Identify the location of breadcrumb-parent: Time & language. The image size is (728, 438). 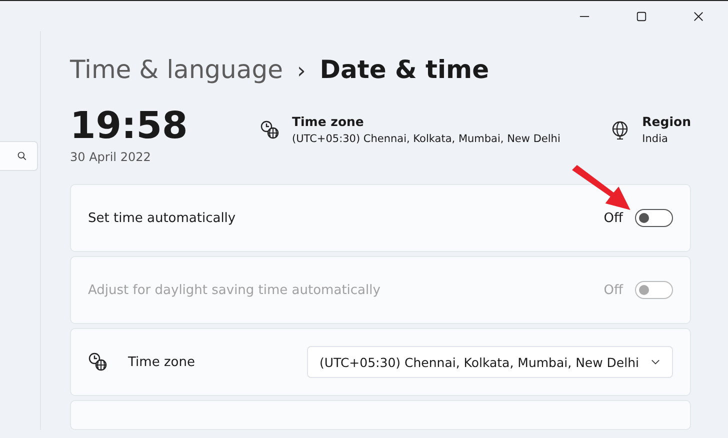
(176, 69).